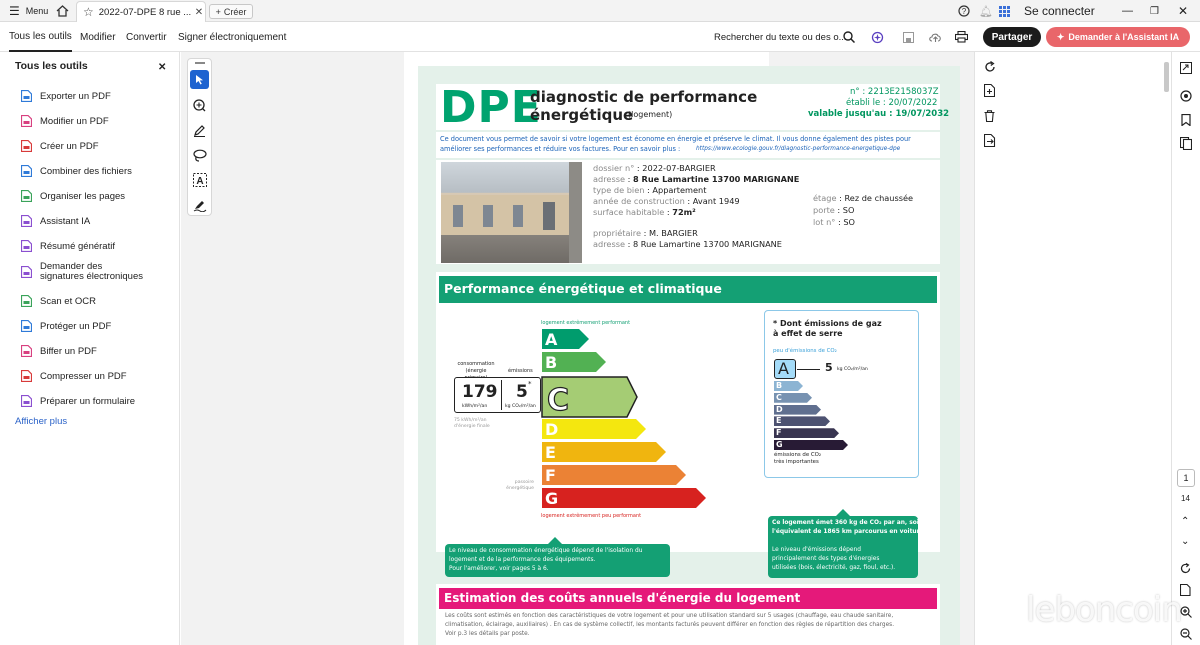  What do you see at coordinates (684, 212) in the screenshot?
I see `surface-value: 72m²` at bounding box center [684, 212].